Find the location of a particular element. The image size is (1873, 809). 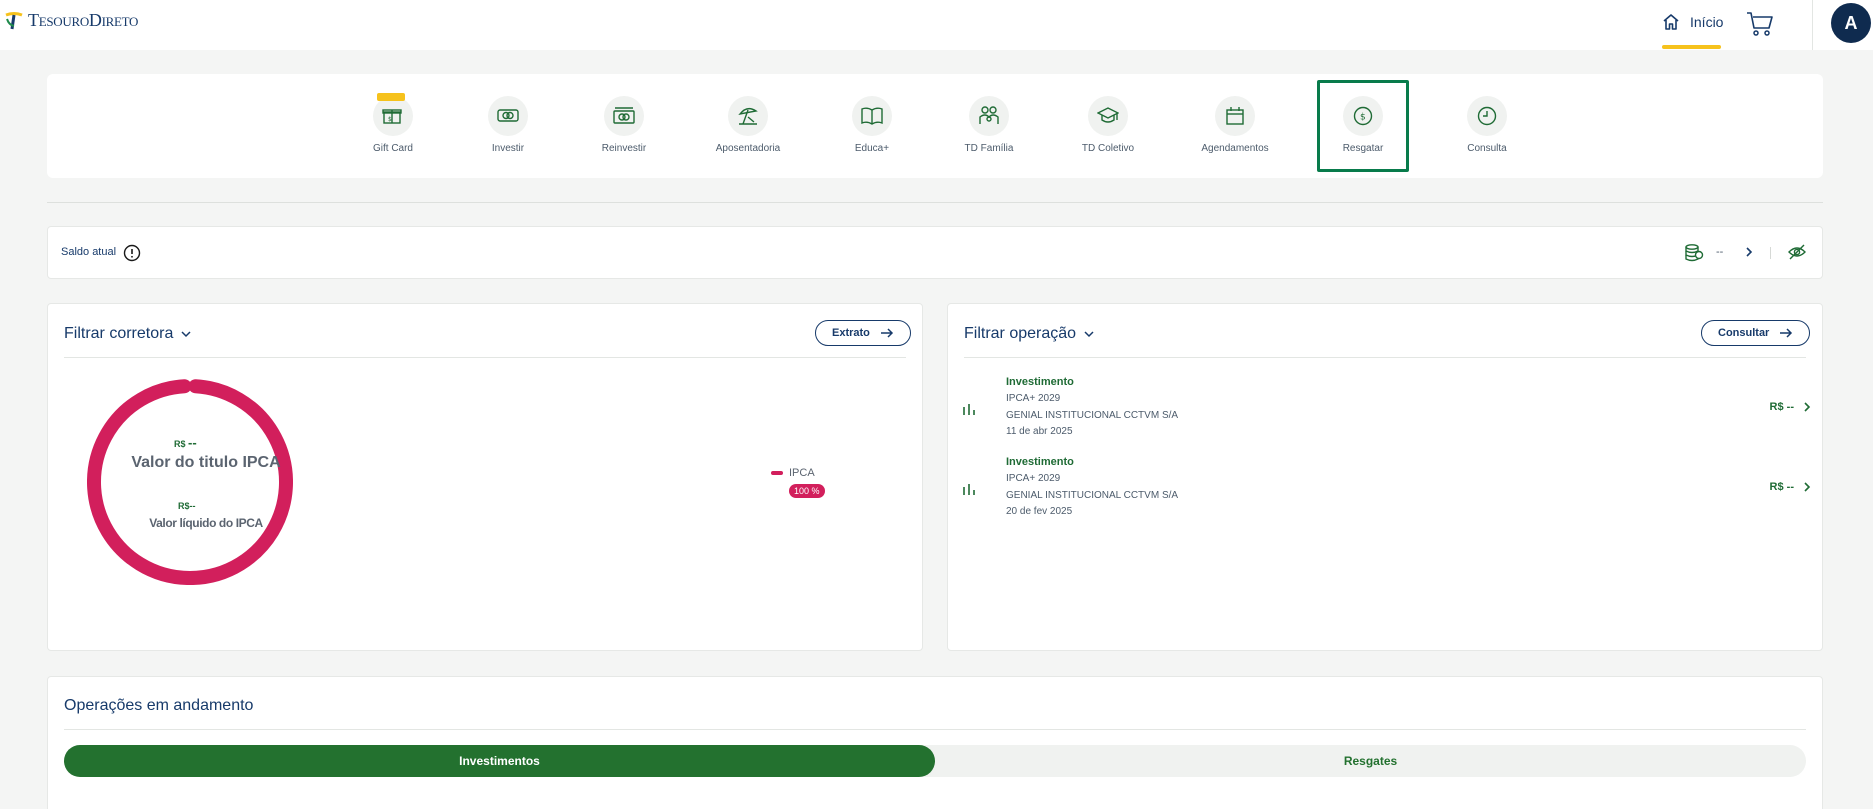

cart-icon is located at coordinates (1760, 24).